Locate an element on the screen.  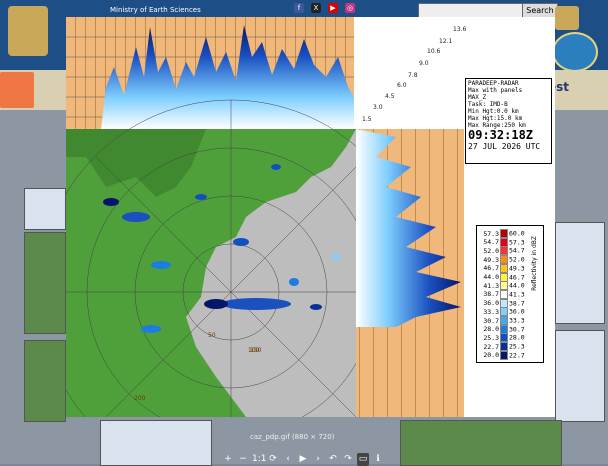
zoom-in-icon: + is located at coordinates (228, 459).